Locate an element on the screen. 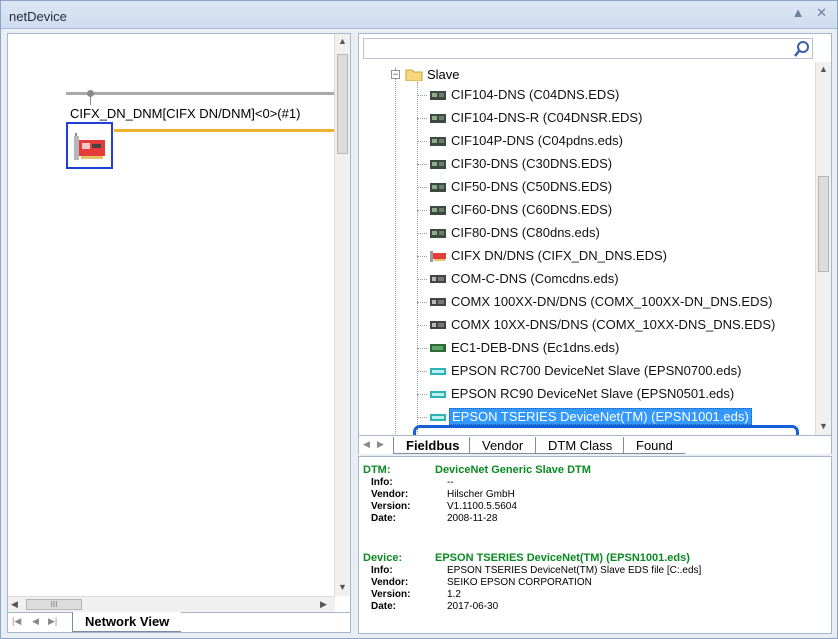 This screenshot has width=838, height=639. bus-connector-stem is located at coordinates (90, 100).